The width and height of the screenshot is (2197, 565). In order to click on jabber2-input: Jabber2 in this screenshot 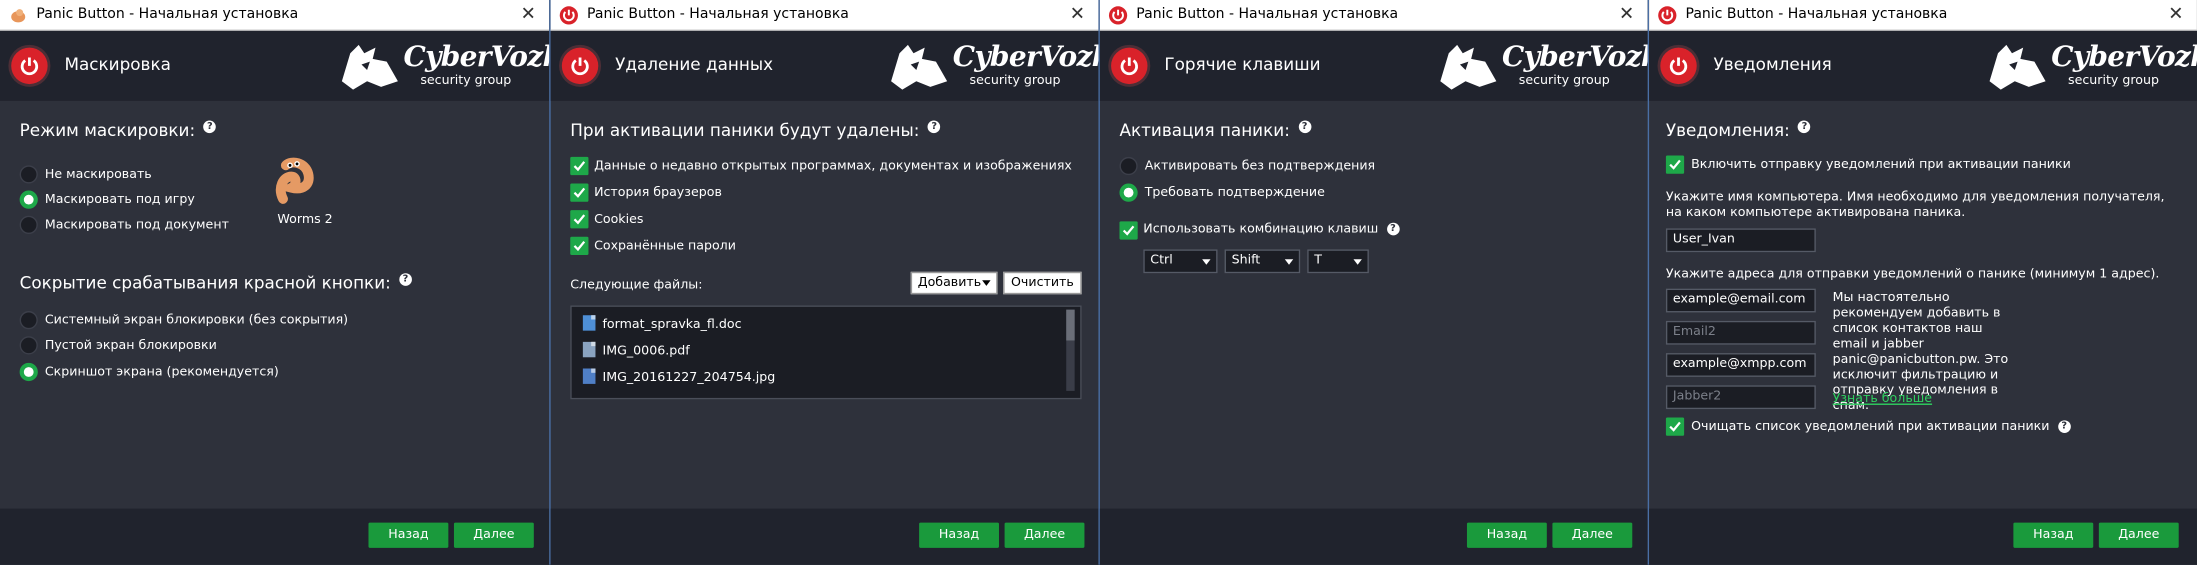, I will do `click(1740, 397)`.